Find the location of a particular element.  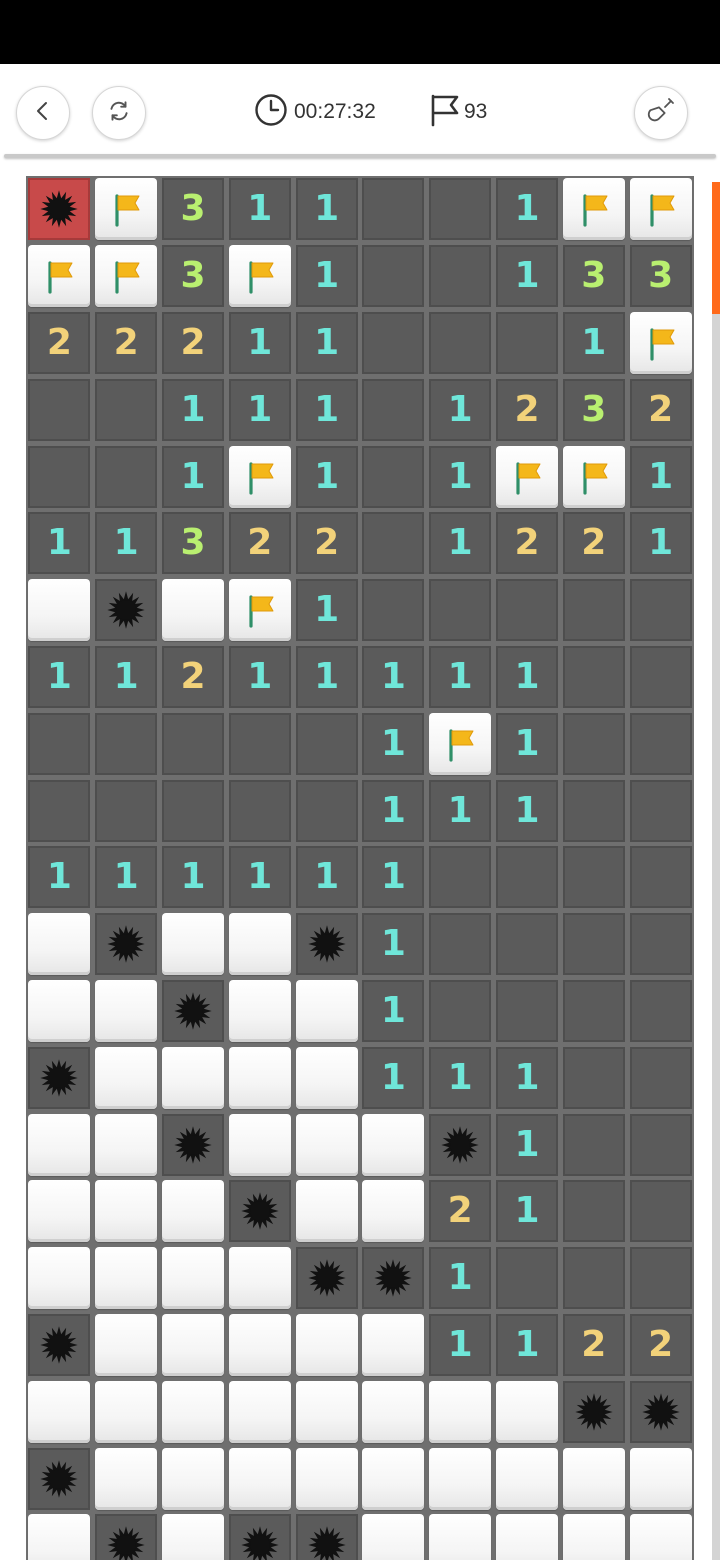

shovel-button is located at coordinates (661, 113).